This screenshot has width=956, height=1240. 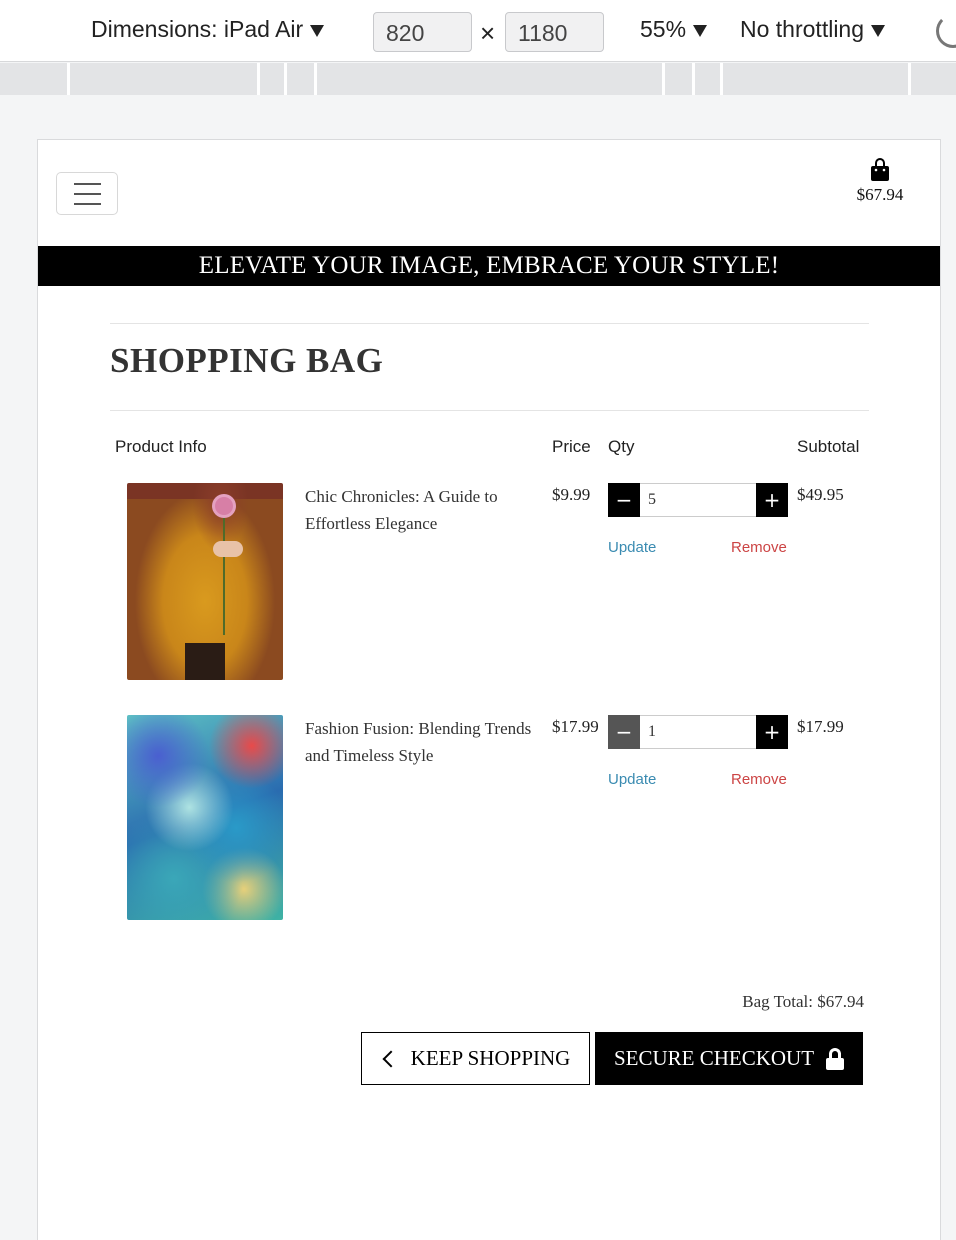 I want to click on device-dimensions-label: Dimensions: iPad Air, so click(x=197, y=29).